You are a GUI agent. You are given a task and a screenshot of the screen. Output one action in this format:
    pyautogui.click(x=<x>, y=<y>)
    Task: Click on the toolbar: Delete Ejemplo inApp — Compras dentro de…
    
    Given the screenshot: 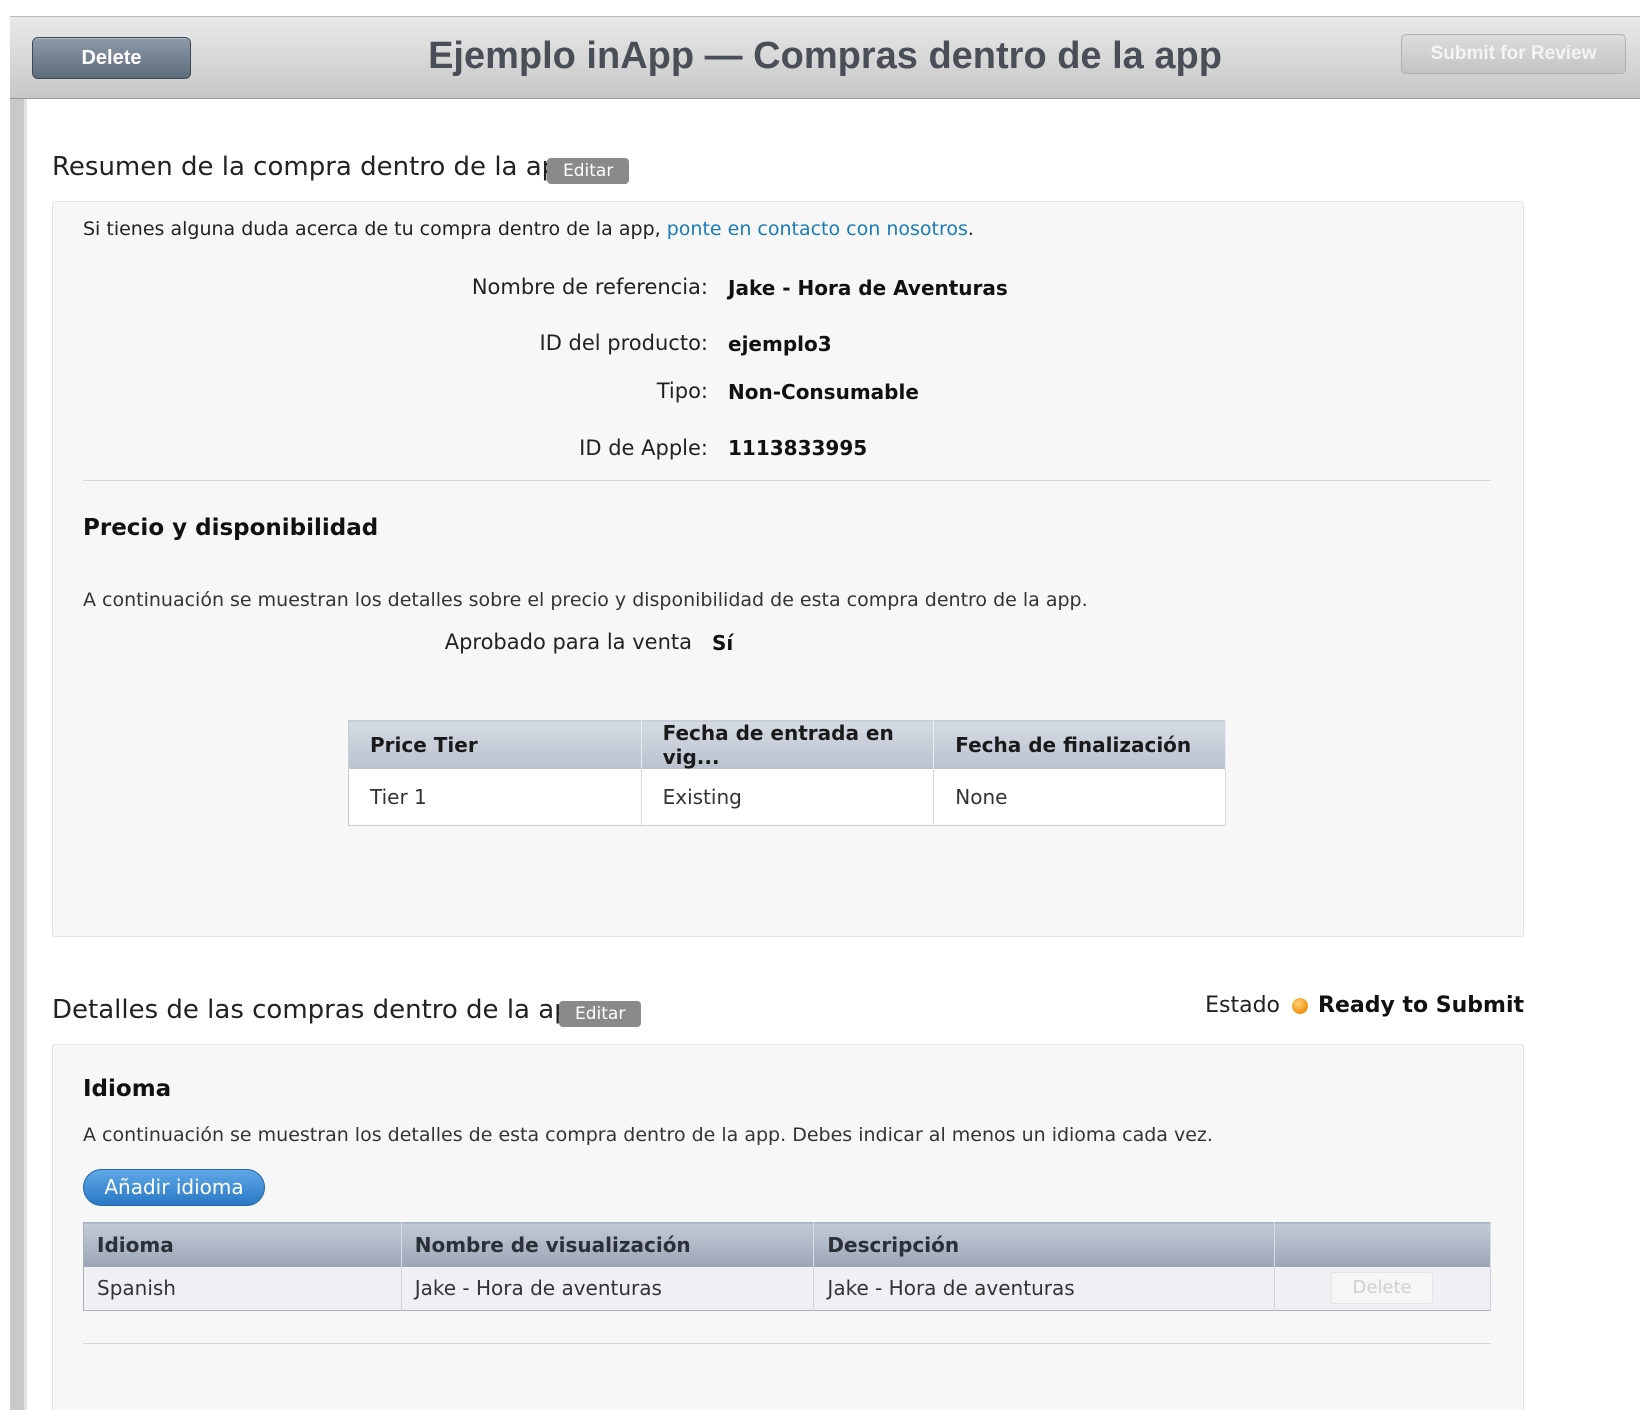 What is the action you would take?
    pyautogui.click(x=825, y=57)
    